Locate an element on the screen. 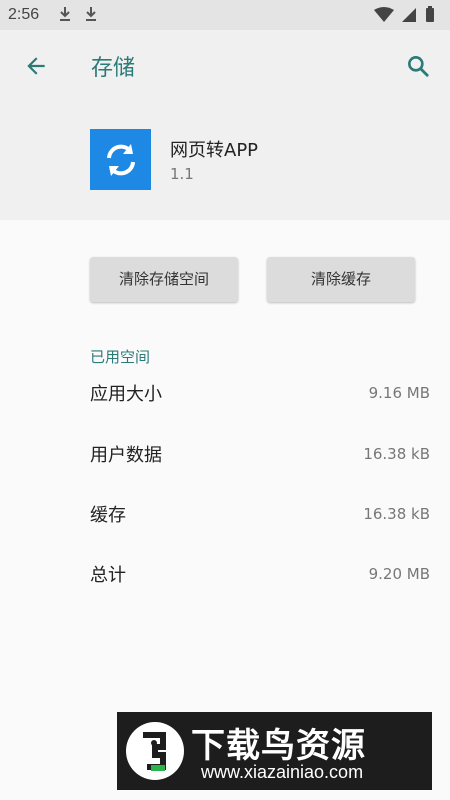 Image resolution: width=450 pixels, height=800 pixels. search-icon is located at coordinates (418, 66).